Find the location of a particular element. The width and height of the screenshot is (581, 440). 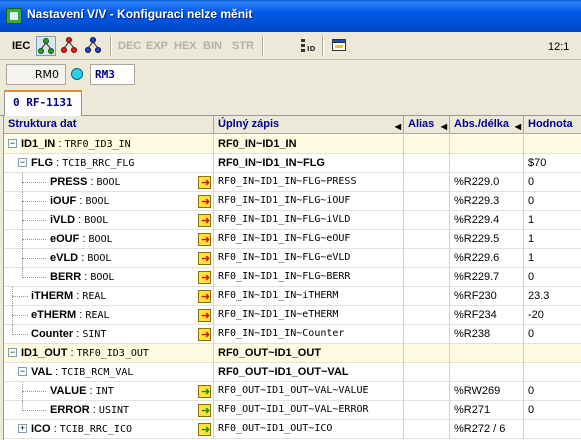

name-text: BERR is located at coordinates (66, 277).